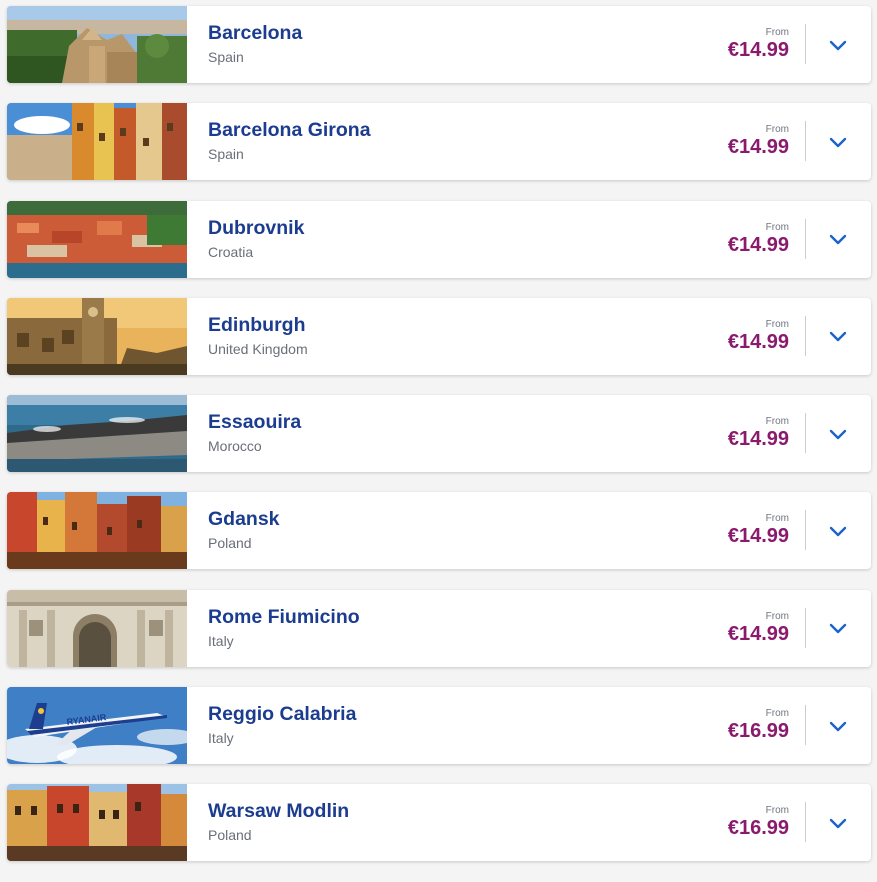 The height and width of the screenshot is (882, 877). I want to click on destination-photo: RYANAIR, so click(97, 726).